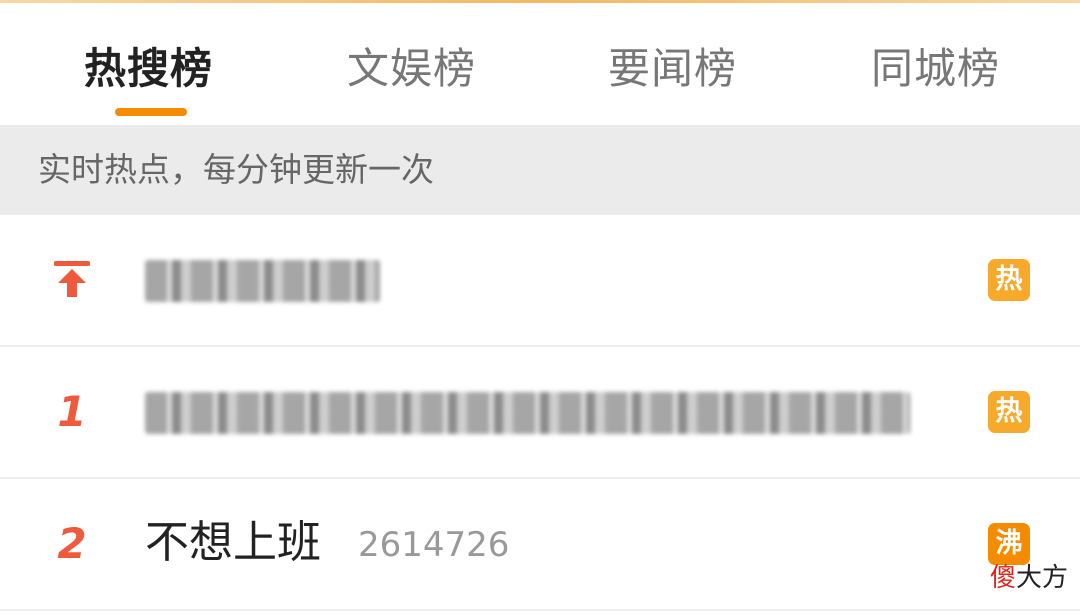  Describe the element at coordinates (411, 69) in the screenshot. I see `tab-entertainment: 文娱榜` at that location.